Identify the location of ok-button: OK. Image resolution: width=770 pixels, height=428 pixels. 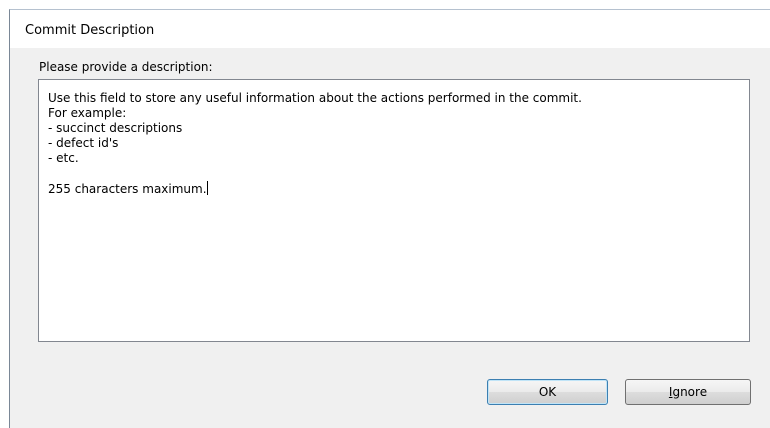
(547, 392).